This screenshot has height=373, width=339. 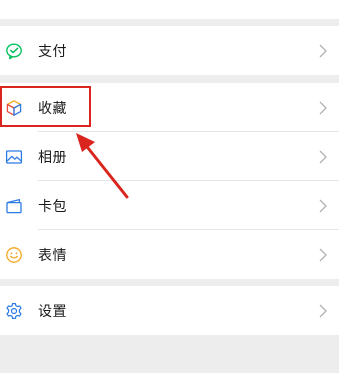 What do you see at coordinates (169, 9) in the screenshot?
I see `top-section-card` at bounding box center [169, 9].